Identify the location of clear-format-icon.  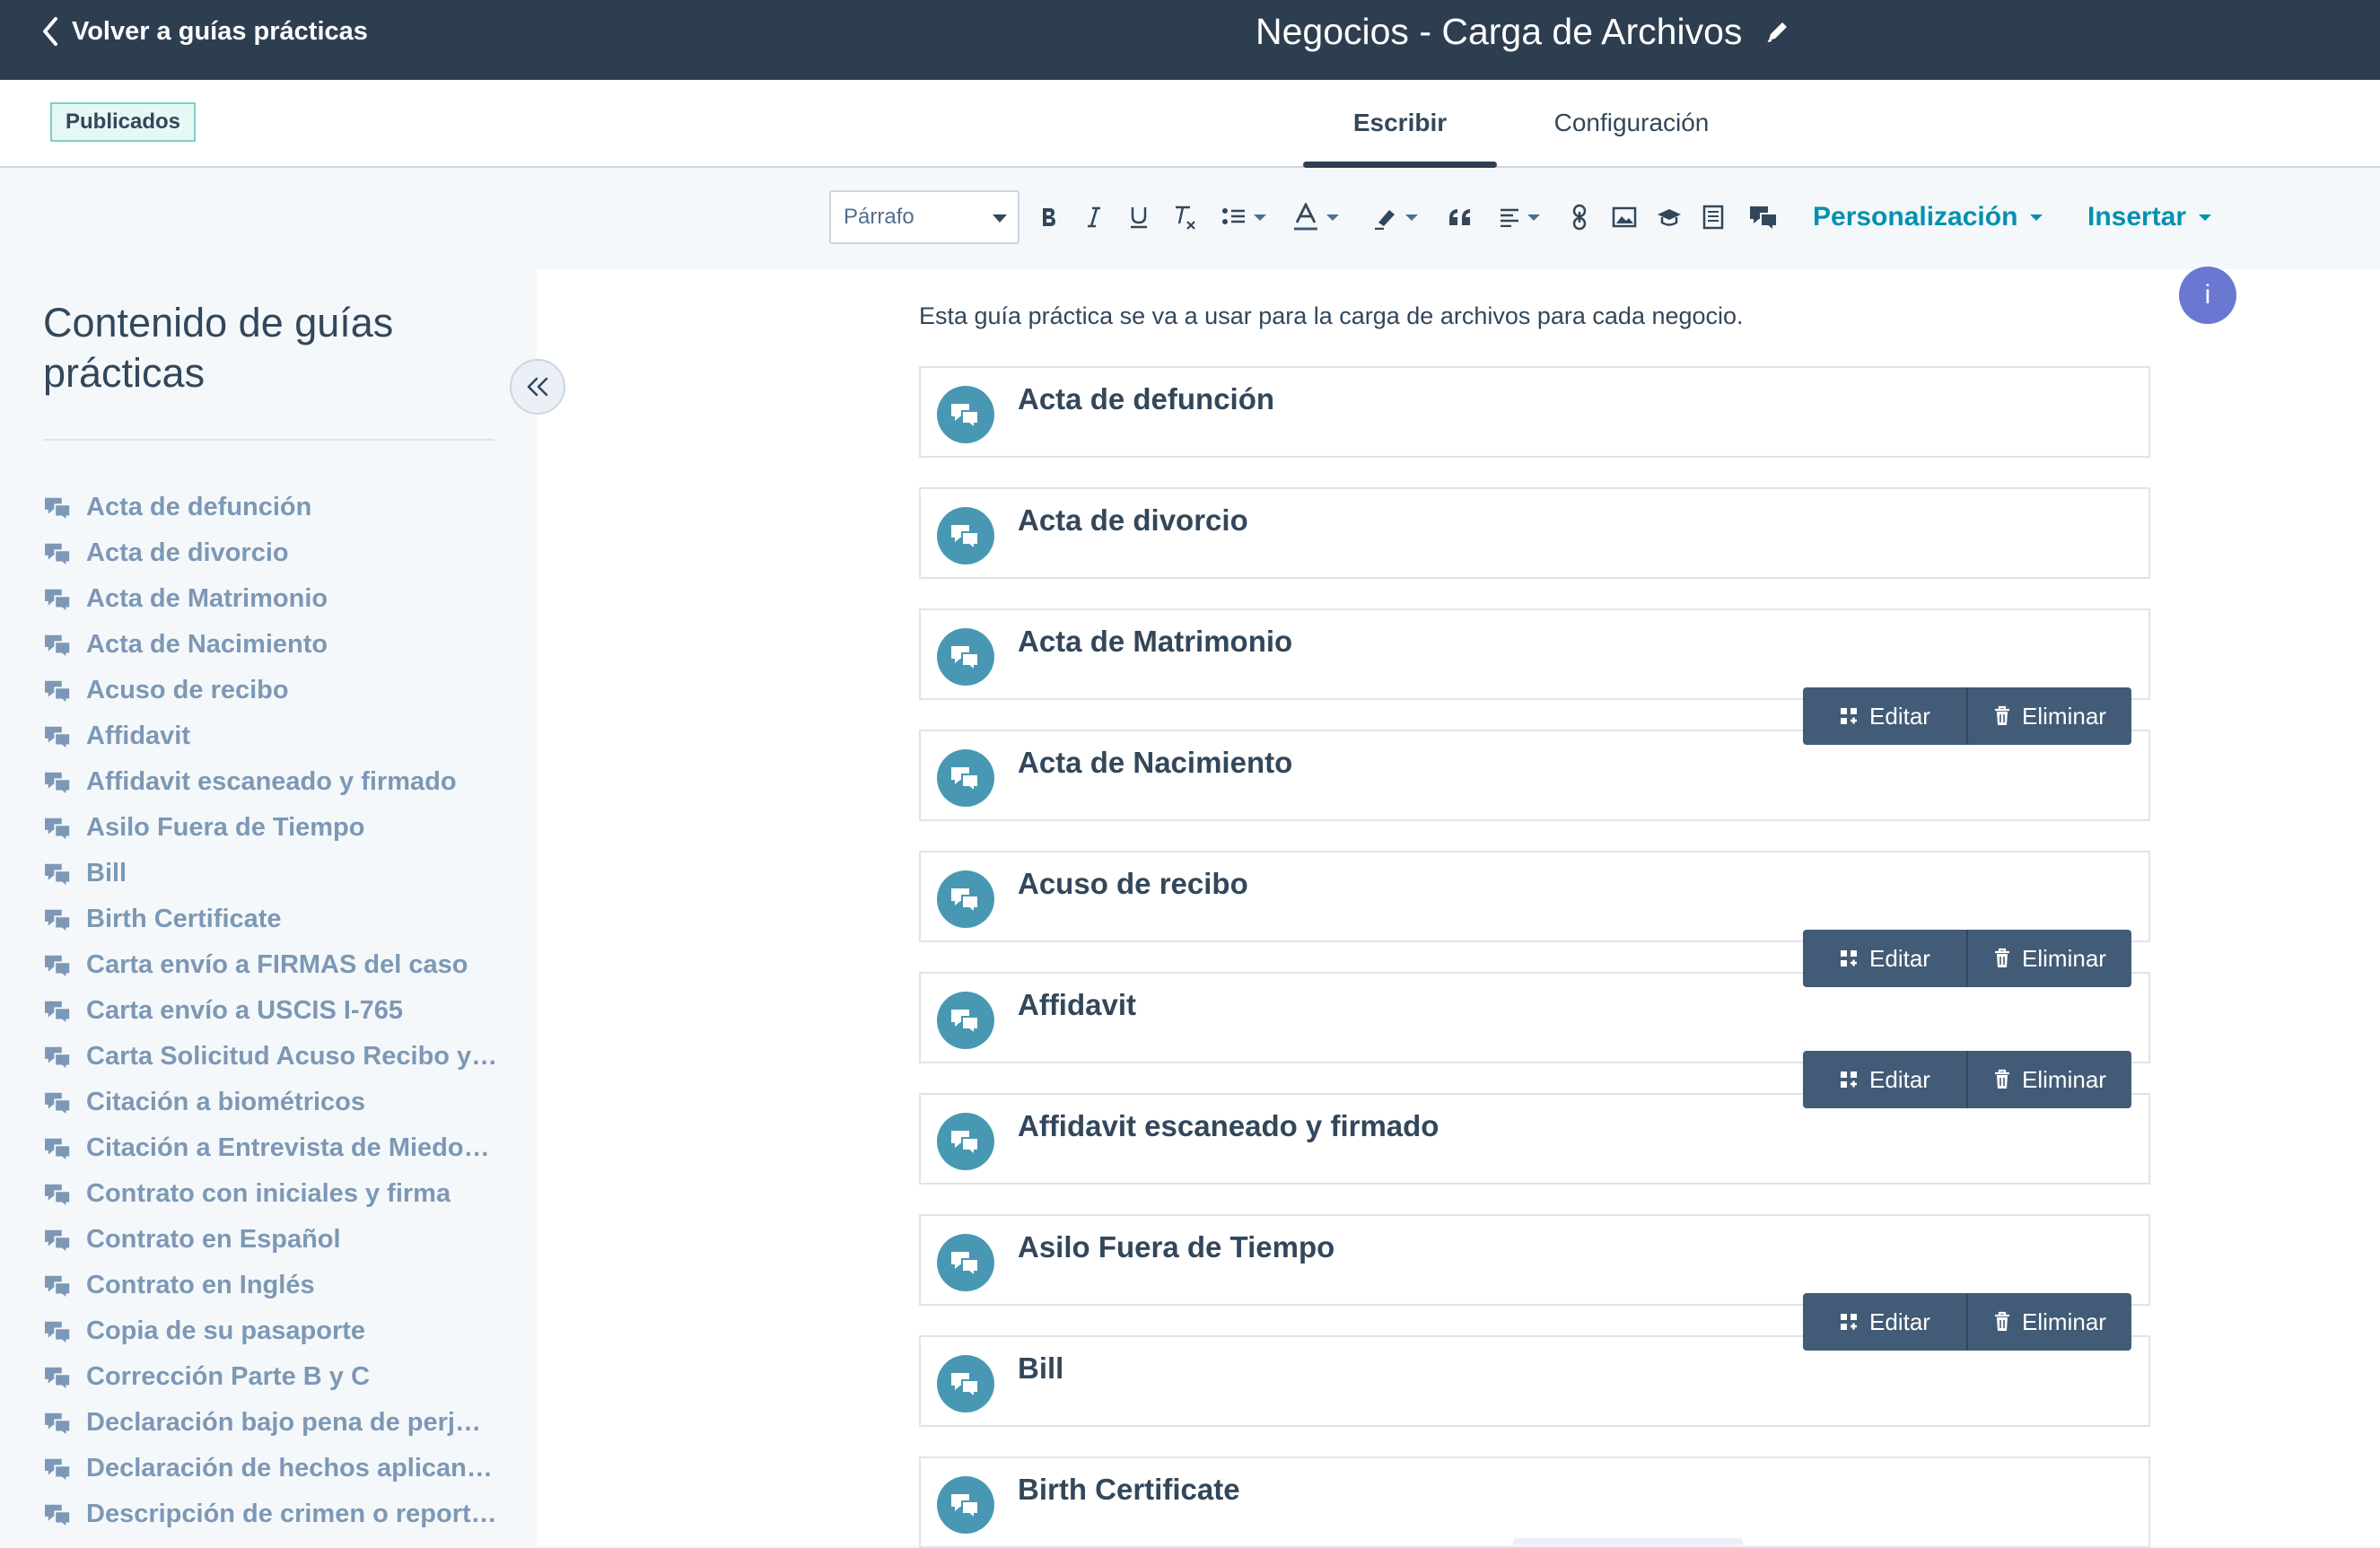
(1185, 217).